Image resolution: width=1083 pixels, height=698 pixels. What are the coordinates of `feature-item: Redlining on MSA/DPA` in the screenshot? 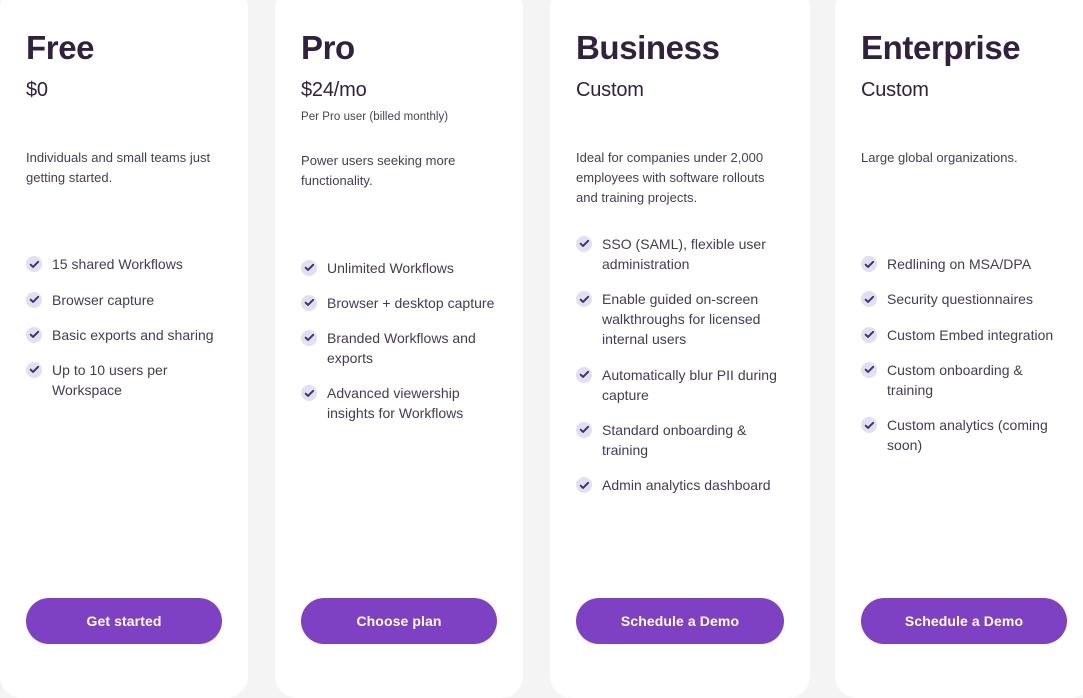 It's located at (964, 264).